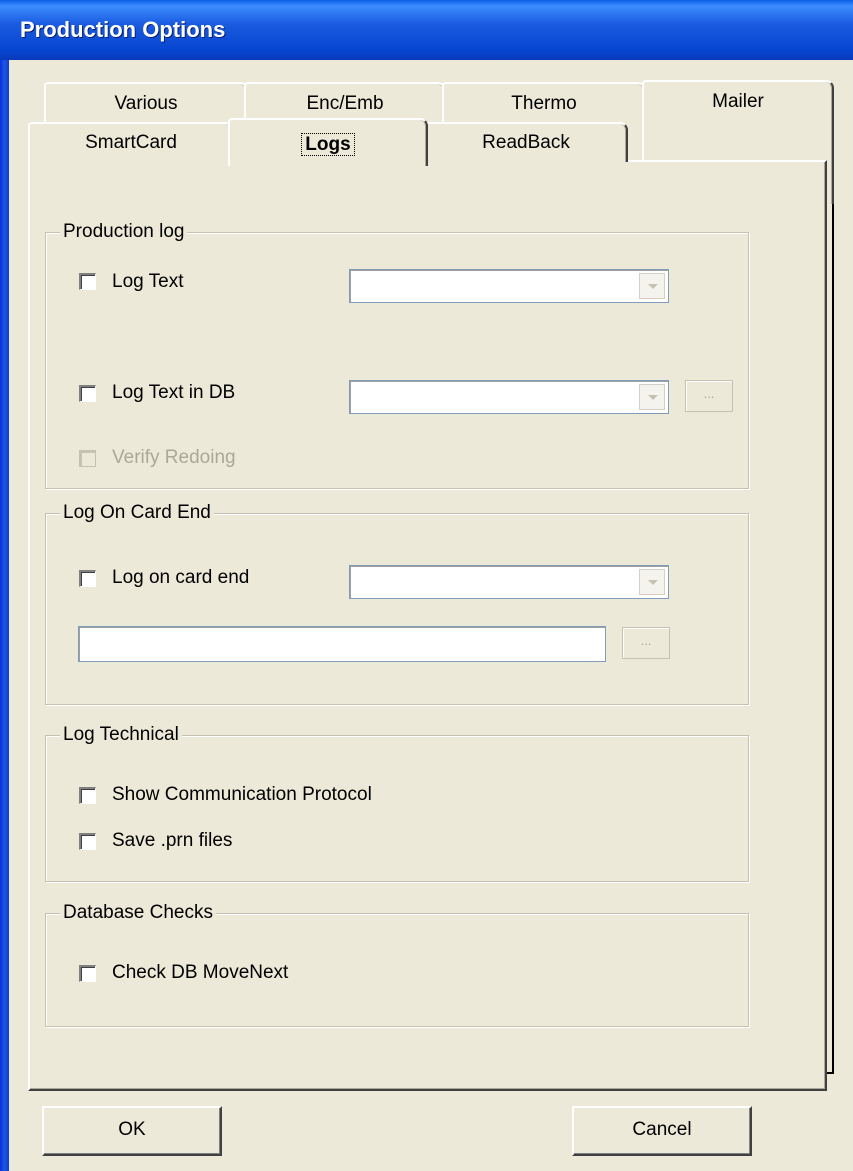  Describe the element at coordinates (87, 458) in the screenshot. I see `verify-redoing-checkbox` at that location.